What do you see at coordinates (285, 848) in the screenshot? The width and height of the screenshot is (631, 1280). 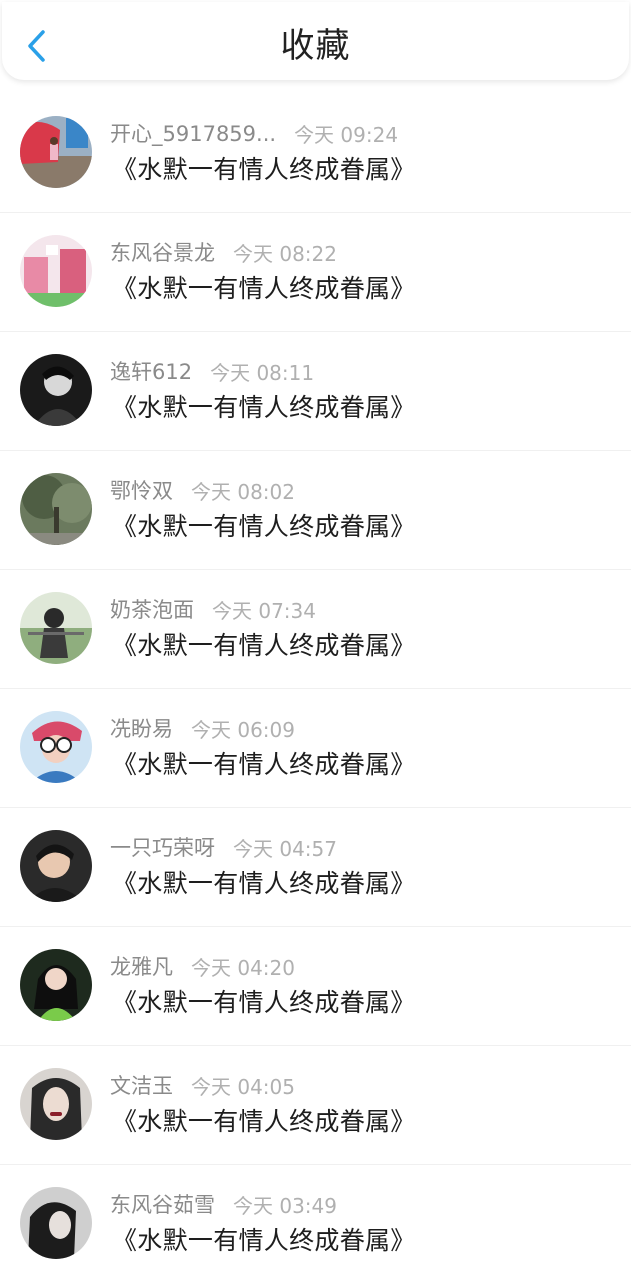 I see `timestamp: 今天 04:57` at bounding box center [285, 848].